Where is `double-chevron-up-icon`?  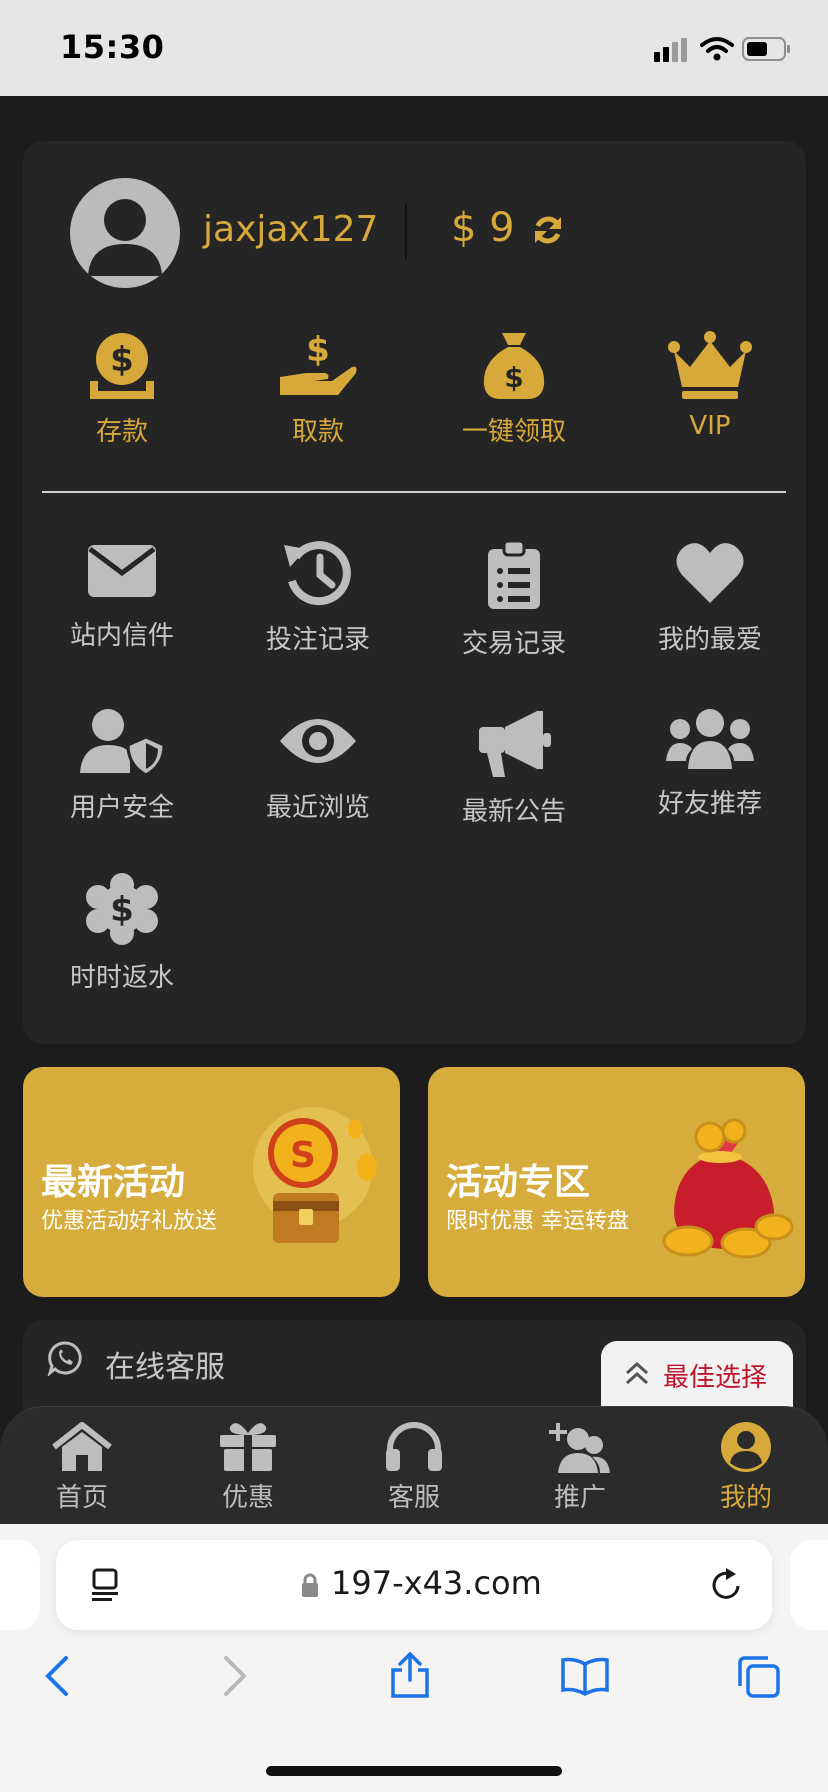 double-chevron-up-icon is located at coordinates (637, 1373).